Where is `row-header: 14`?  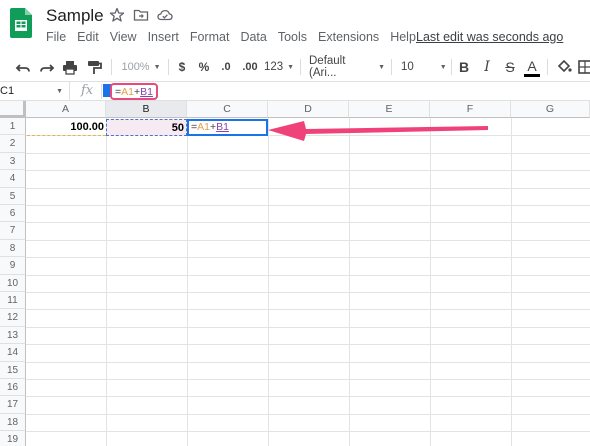
row-header: 14 is located at coordinates (13, 353).